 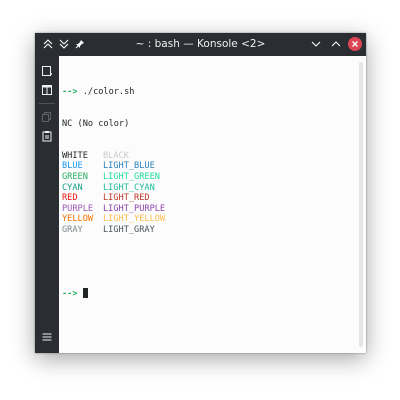 I want to click on keep-above-icon, so click(x=48, y=44).